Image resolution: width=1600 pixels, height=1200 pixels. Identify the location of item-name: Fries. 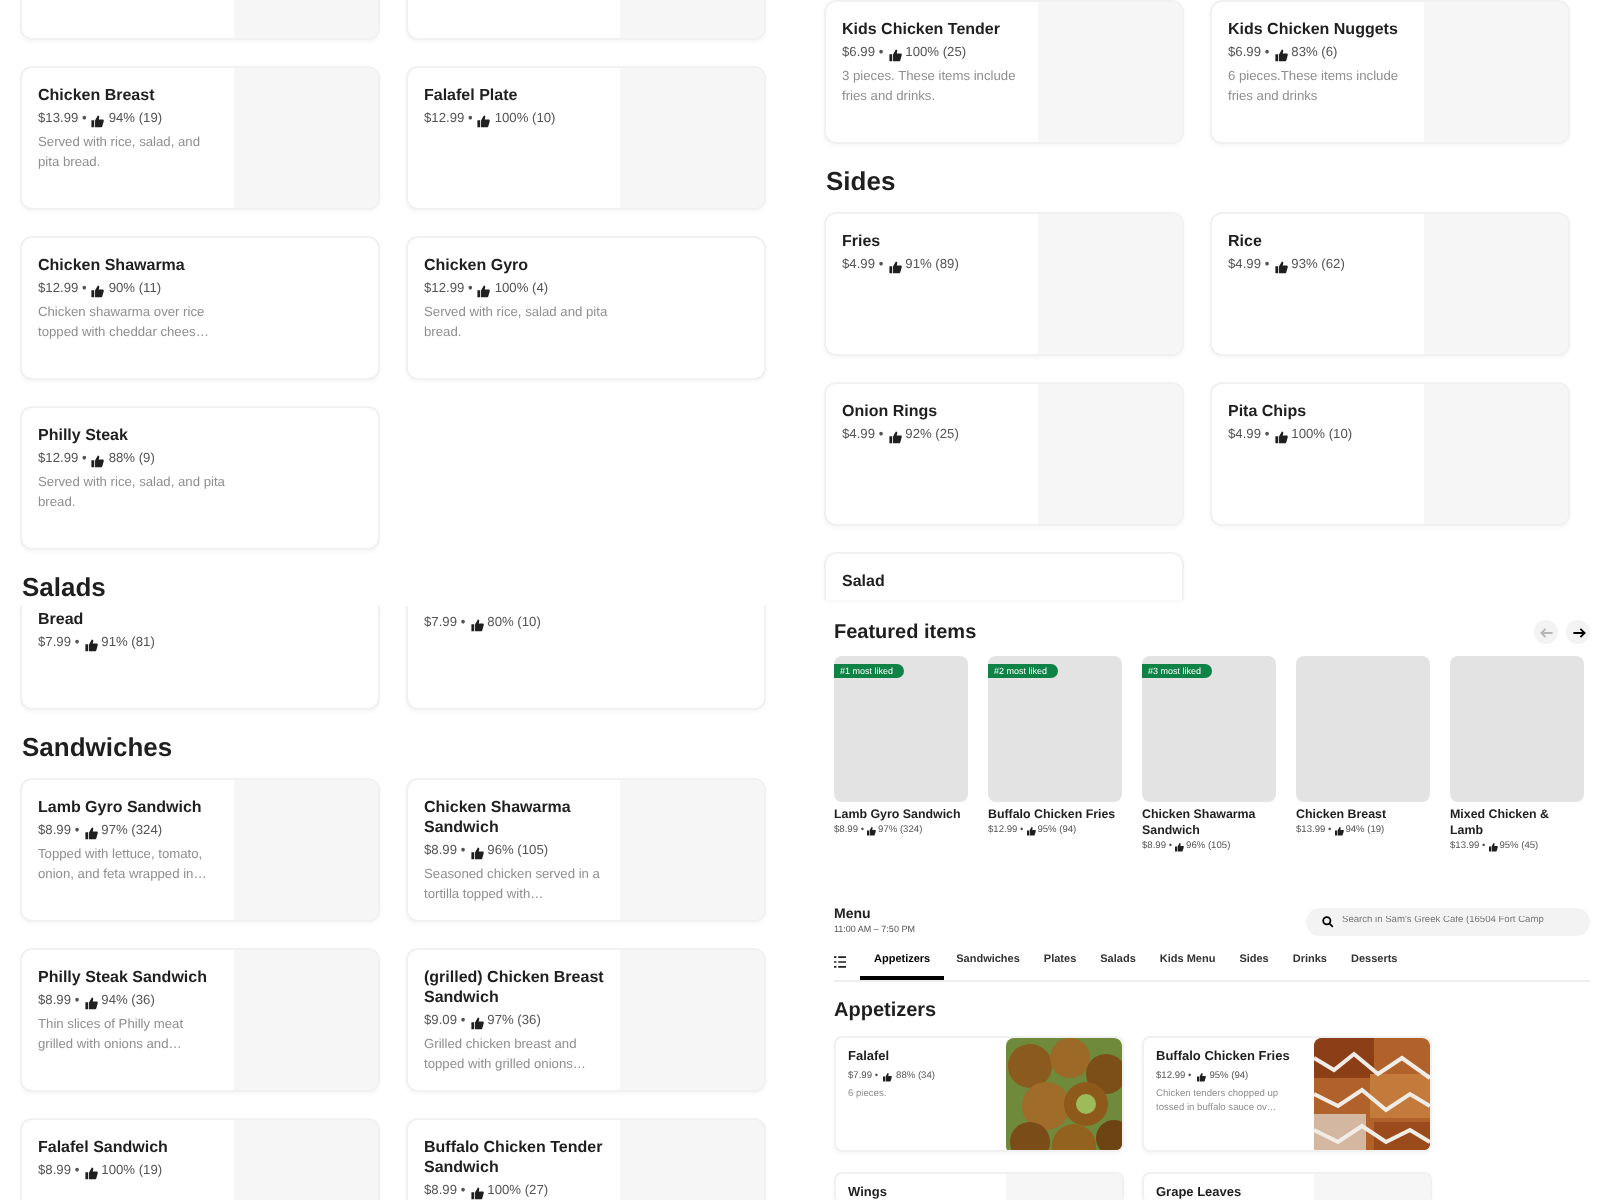
(862, 242).